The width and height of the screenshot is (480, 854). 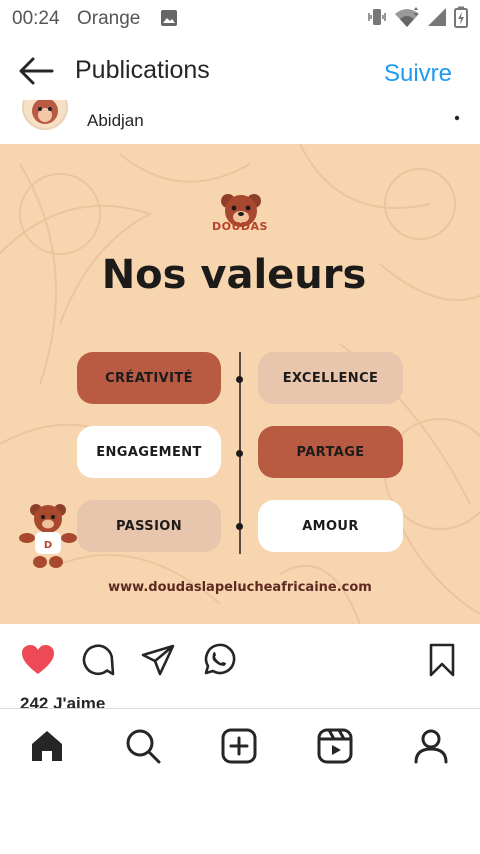 I want to click on doudas-bear-logo-icon, so click(x=241, y=210).